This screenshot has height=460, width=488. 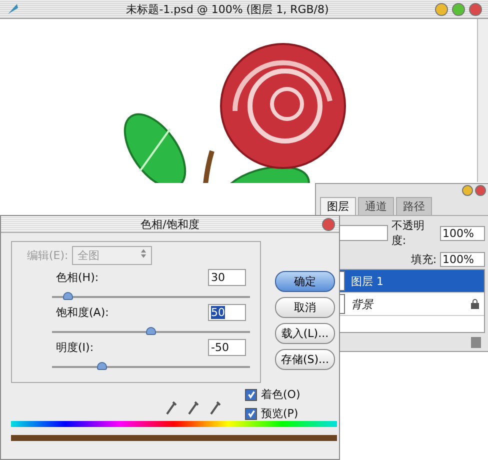 What do you see at coordinates (367, 281) in the screenshot?
I see `layer-name: 图层 1` at bounding box center [367, 281].